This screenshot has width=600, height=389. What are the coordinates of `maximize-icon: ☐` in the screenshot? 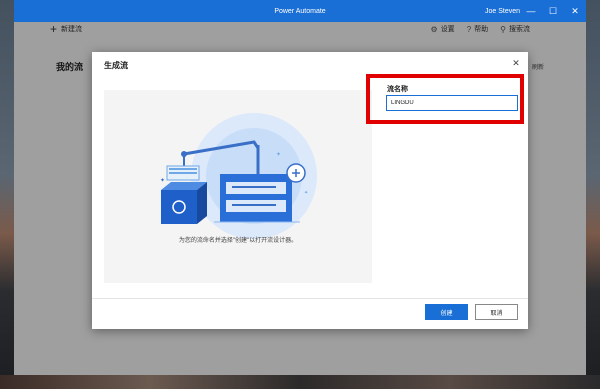 It's located at (553, 11).